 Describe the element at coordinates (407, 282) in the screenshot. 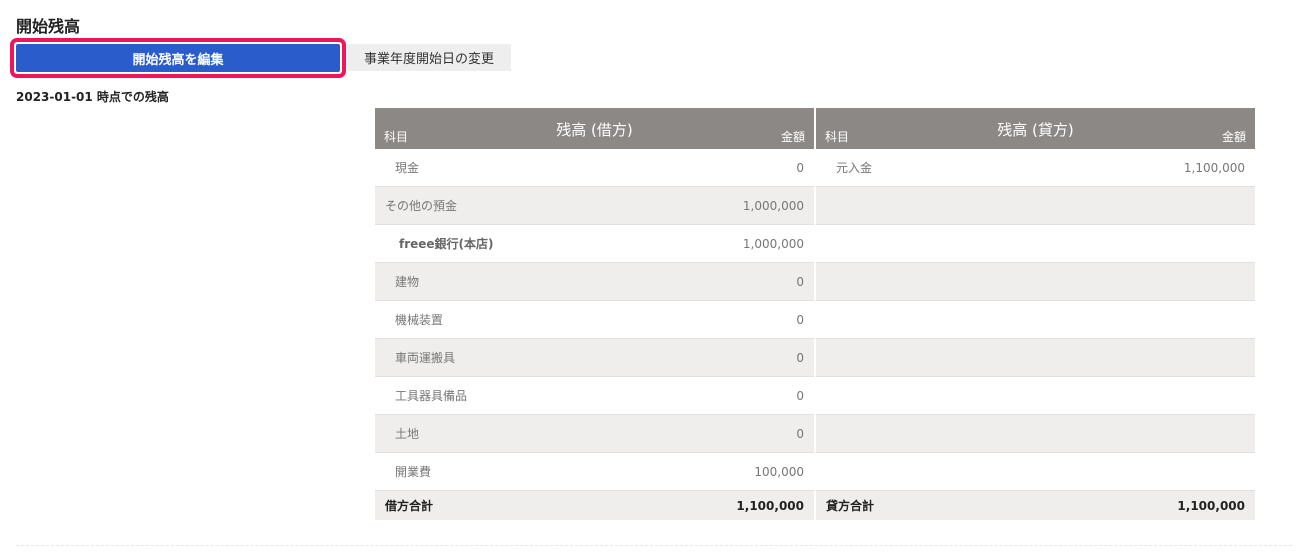

I see `account-name: 建物` at that location.